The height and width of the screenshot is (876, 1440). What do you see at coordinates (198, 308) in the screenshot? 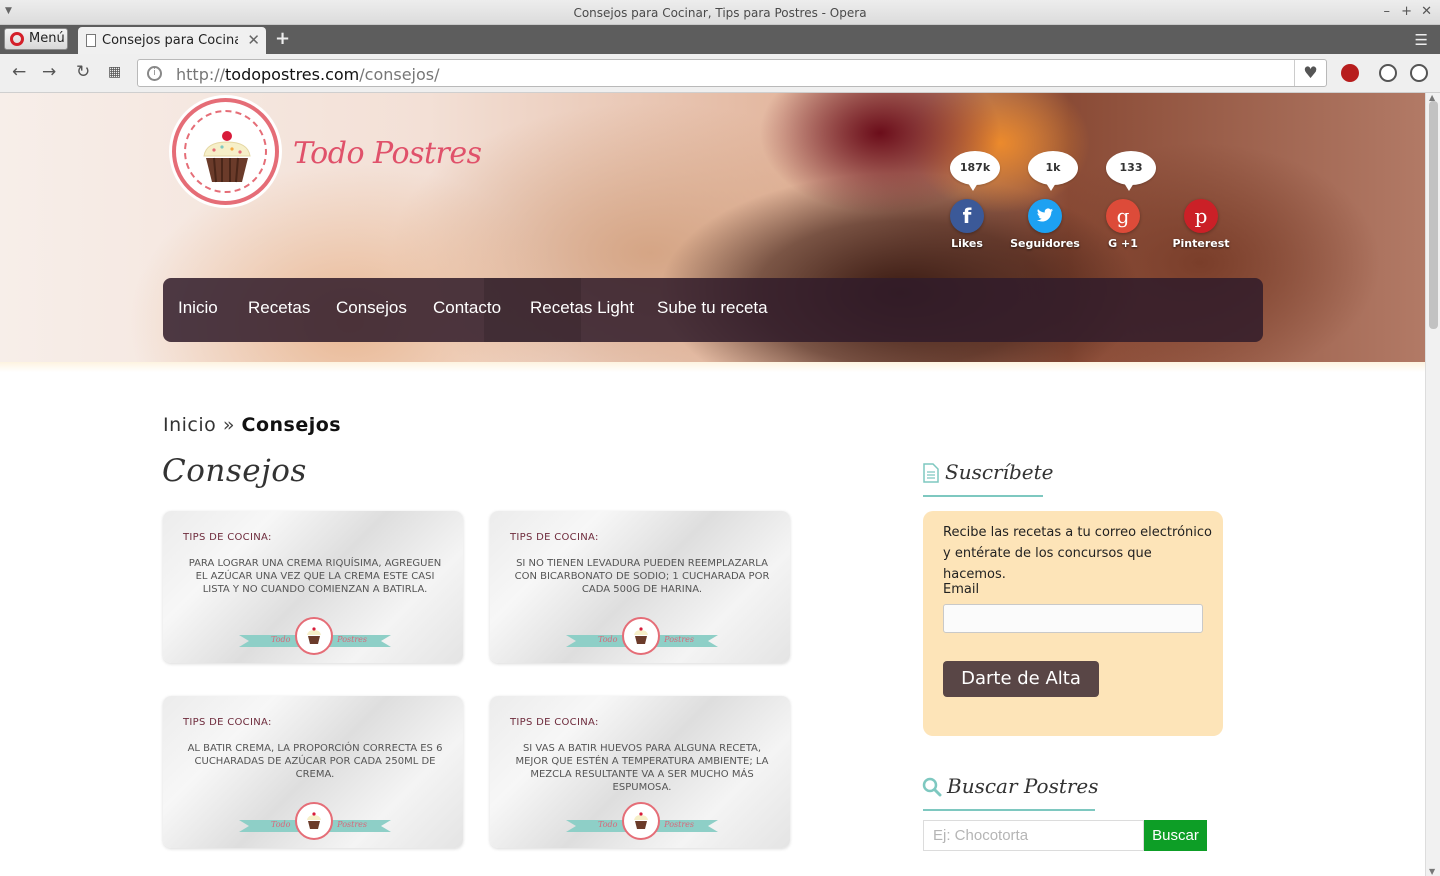
I see `nav-item-inicio: Inicio` at bounding box center [198, 308].